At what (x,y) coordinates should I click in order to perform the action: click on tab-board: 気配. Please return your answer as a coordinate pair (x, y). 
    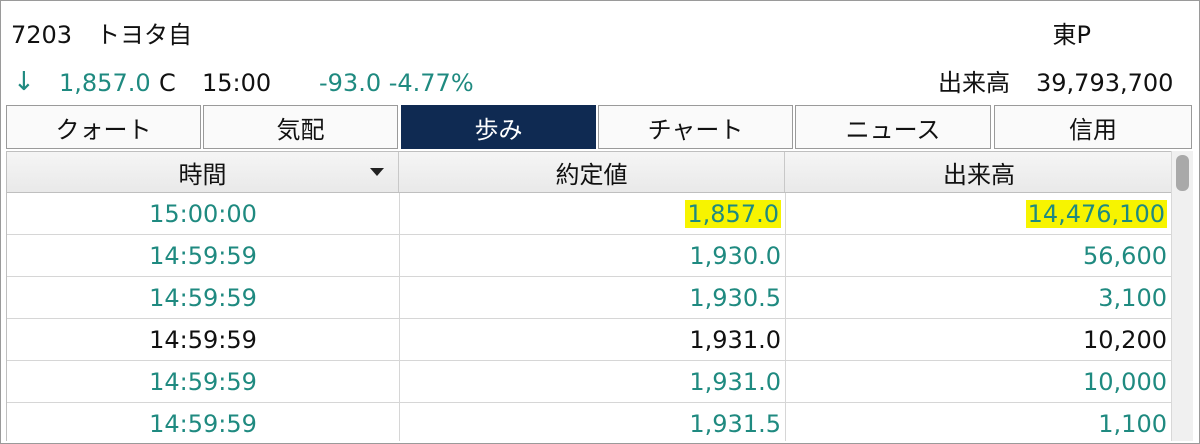
    Looking at the image, I should click on (300, 127).